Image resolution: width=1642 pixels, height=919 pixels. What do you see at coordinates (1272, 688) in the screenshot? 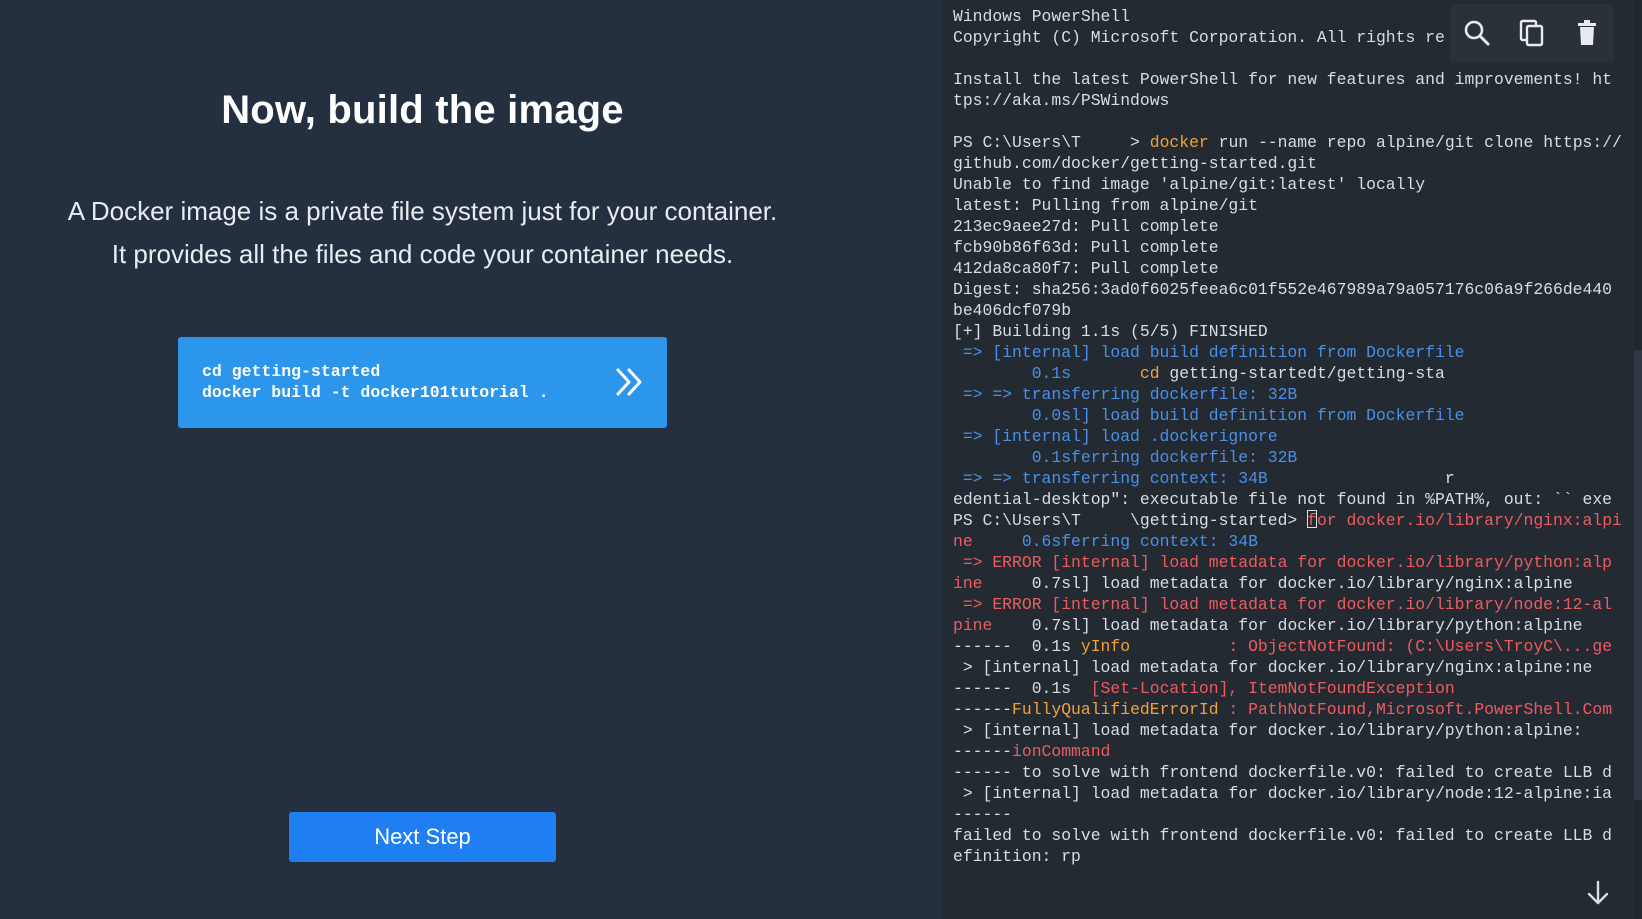
I see `terminal-text: [Set-Location], ItemNotFoundException` at bounding box center [1272, 688].